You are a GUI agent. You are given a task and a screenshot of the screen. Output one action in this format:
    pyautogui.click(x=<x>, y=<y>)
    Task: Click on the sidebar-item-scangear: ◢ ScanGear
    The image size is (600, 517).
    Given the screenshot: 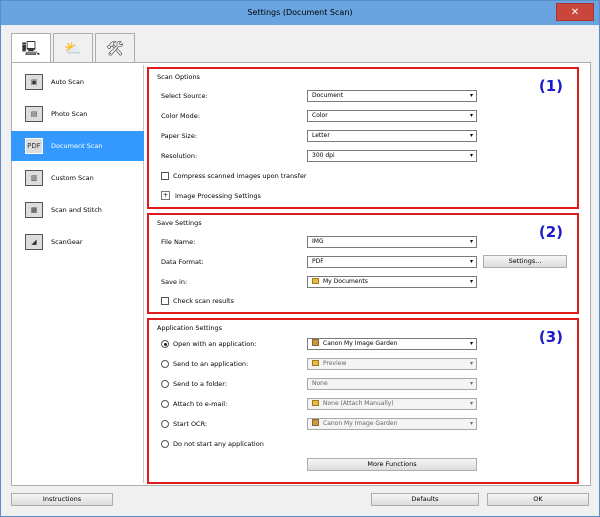 What is the action you would take?
    pyautogui.click(x=77, y=242)
    